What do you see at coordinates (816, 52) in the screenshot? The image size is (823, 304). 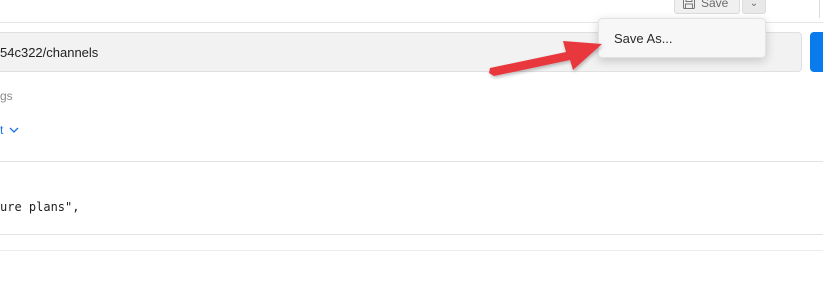 I see `send-button` at bounding box center [816, 52].